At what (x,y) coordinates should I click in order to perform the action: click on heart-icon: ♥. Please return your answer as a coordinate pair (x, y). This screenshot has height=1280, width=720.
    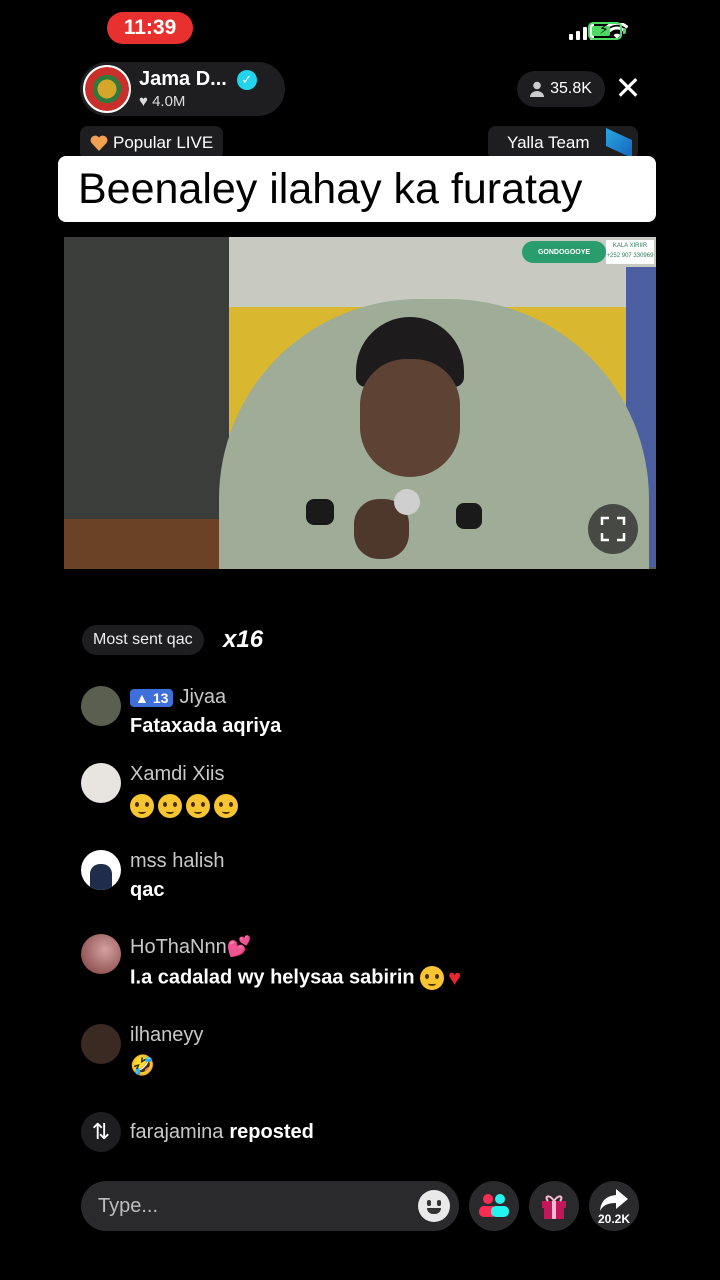
    Looking at the image, I should click on (143, 101).